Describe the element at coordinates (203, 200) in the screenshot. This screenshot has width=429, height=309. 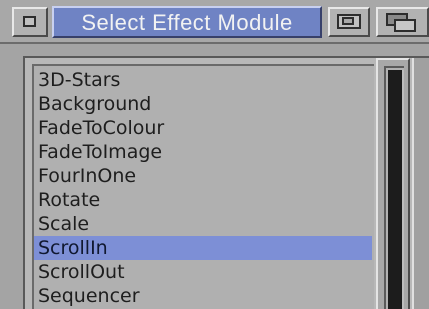
I see `list-item: Rotate` at that location.